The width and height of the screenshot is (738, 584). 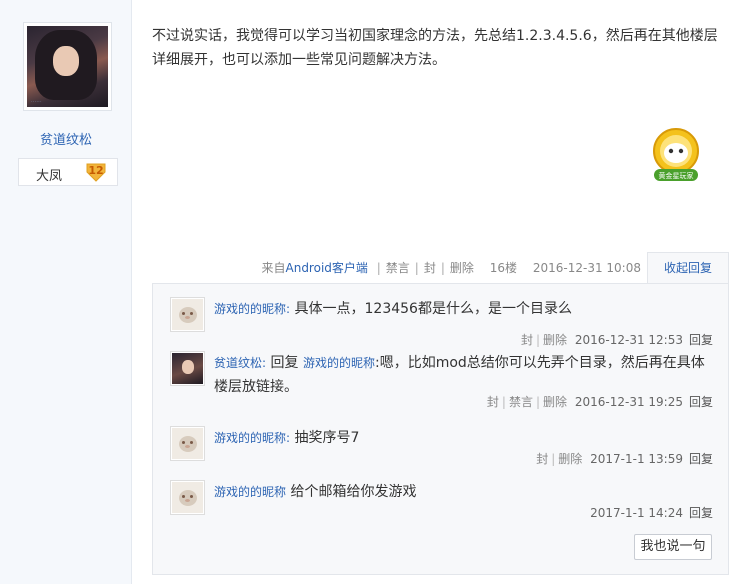 I want to click on reply-time: 2017-1-1 13:59, so click(x=636, y=459).